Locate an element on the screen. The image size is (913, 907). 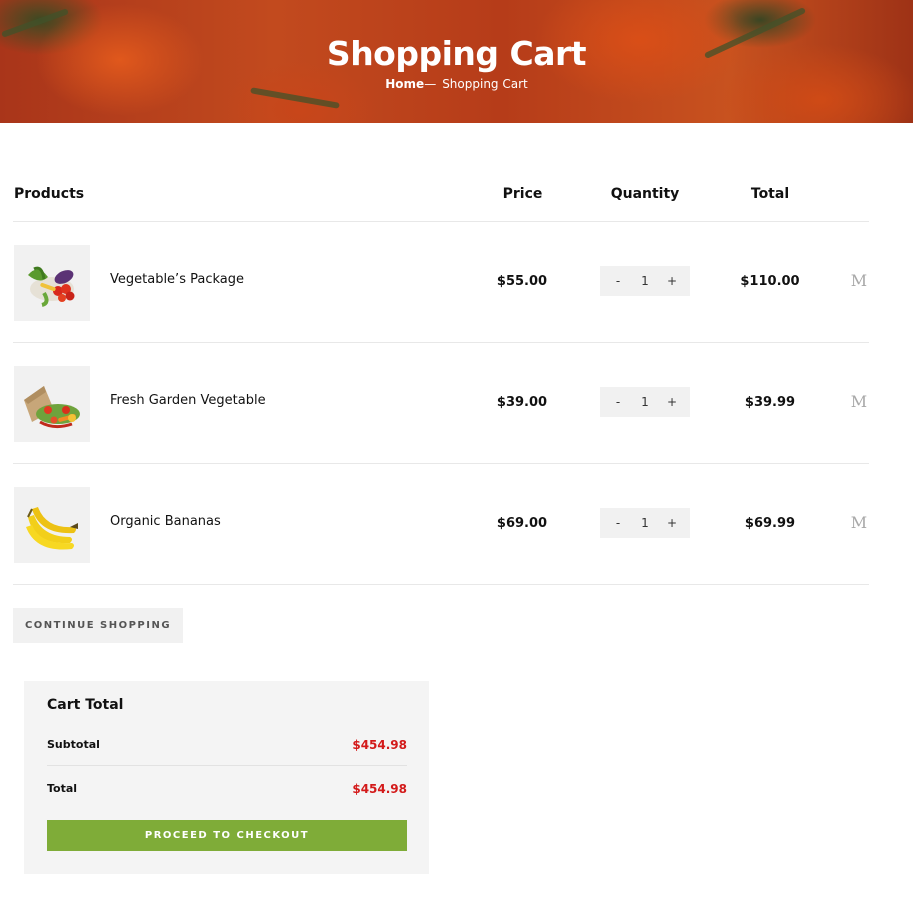
product-name: Fresh Garden Vegetable is located at coordinates (188, 400).